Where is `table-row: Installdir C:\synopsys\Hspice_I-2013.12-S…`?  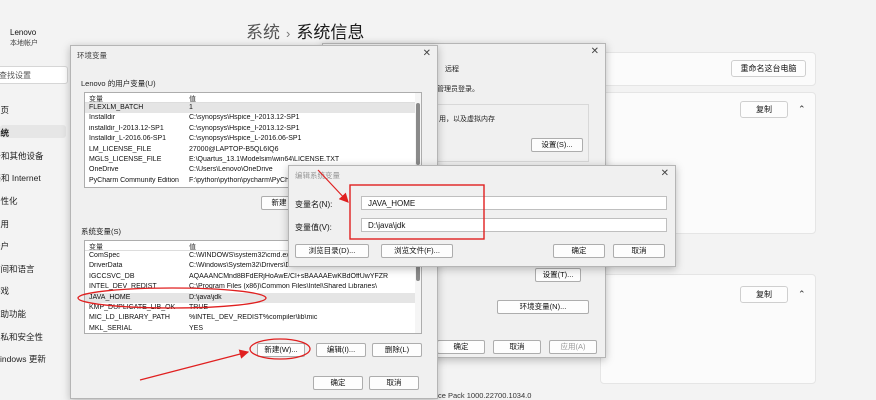 table-row: Installdir C:\synopsys\Hspice_I-2013.12-S… is located at coordinates (253, 118).